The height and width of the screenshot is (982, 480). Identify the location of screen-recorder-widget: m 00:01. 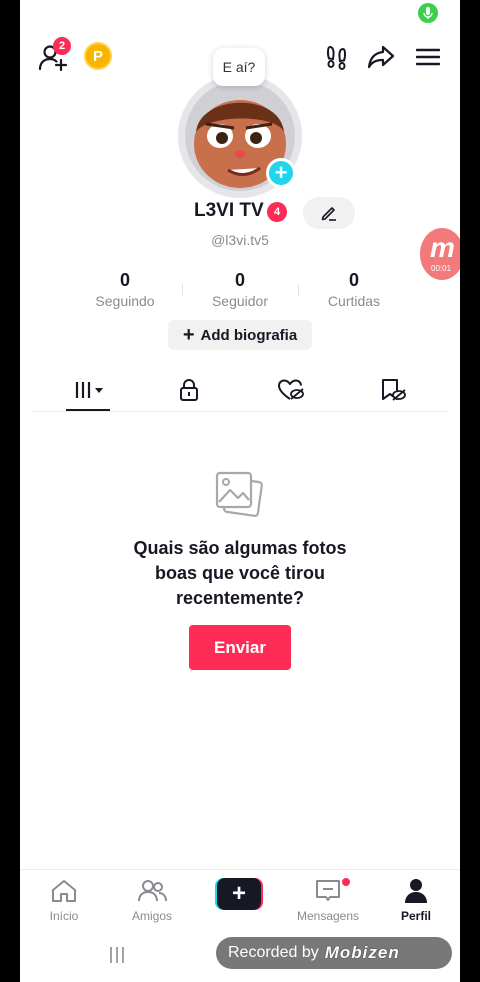
(440, 254).